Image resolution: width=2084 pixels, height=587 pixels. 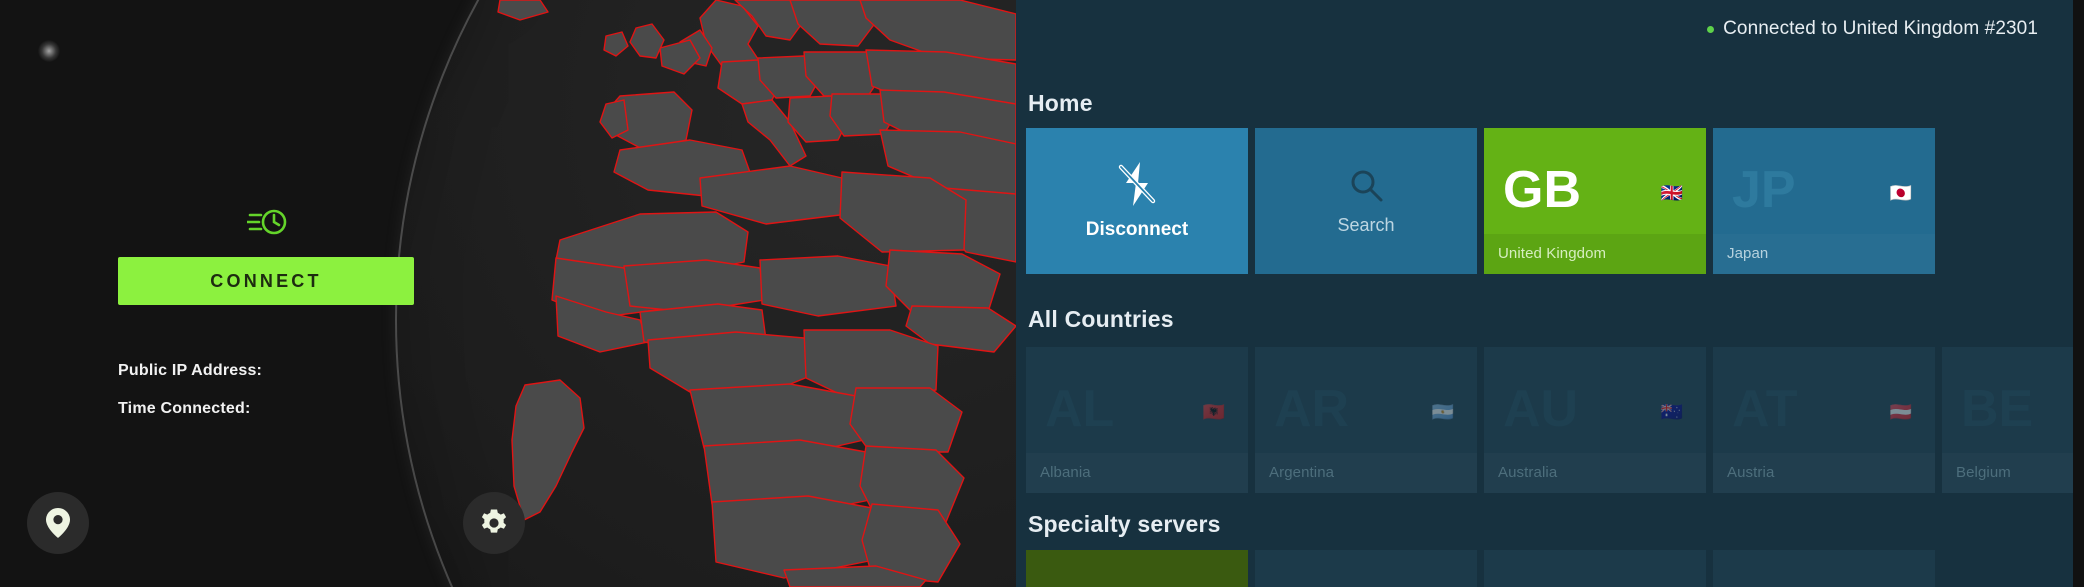 I want to click on connection-status-bar: Connected to United Kingdom #2301, so click(x=1872, y=29).